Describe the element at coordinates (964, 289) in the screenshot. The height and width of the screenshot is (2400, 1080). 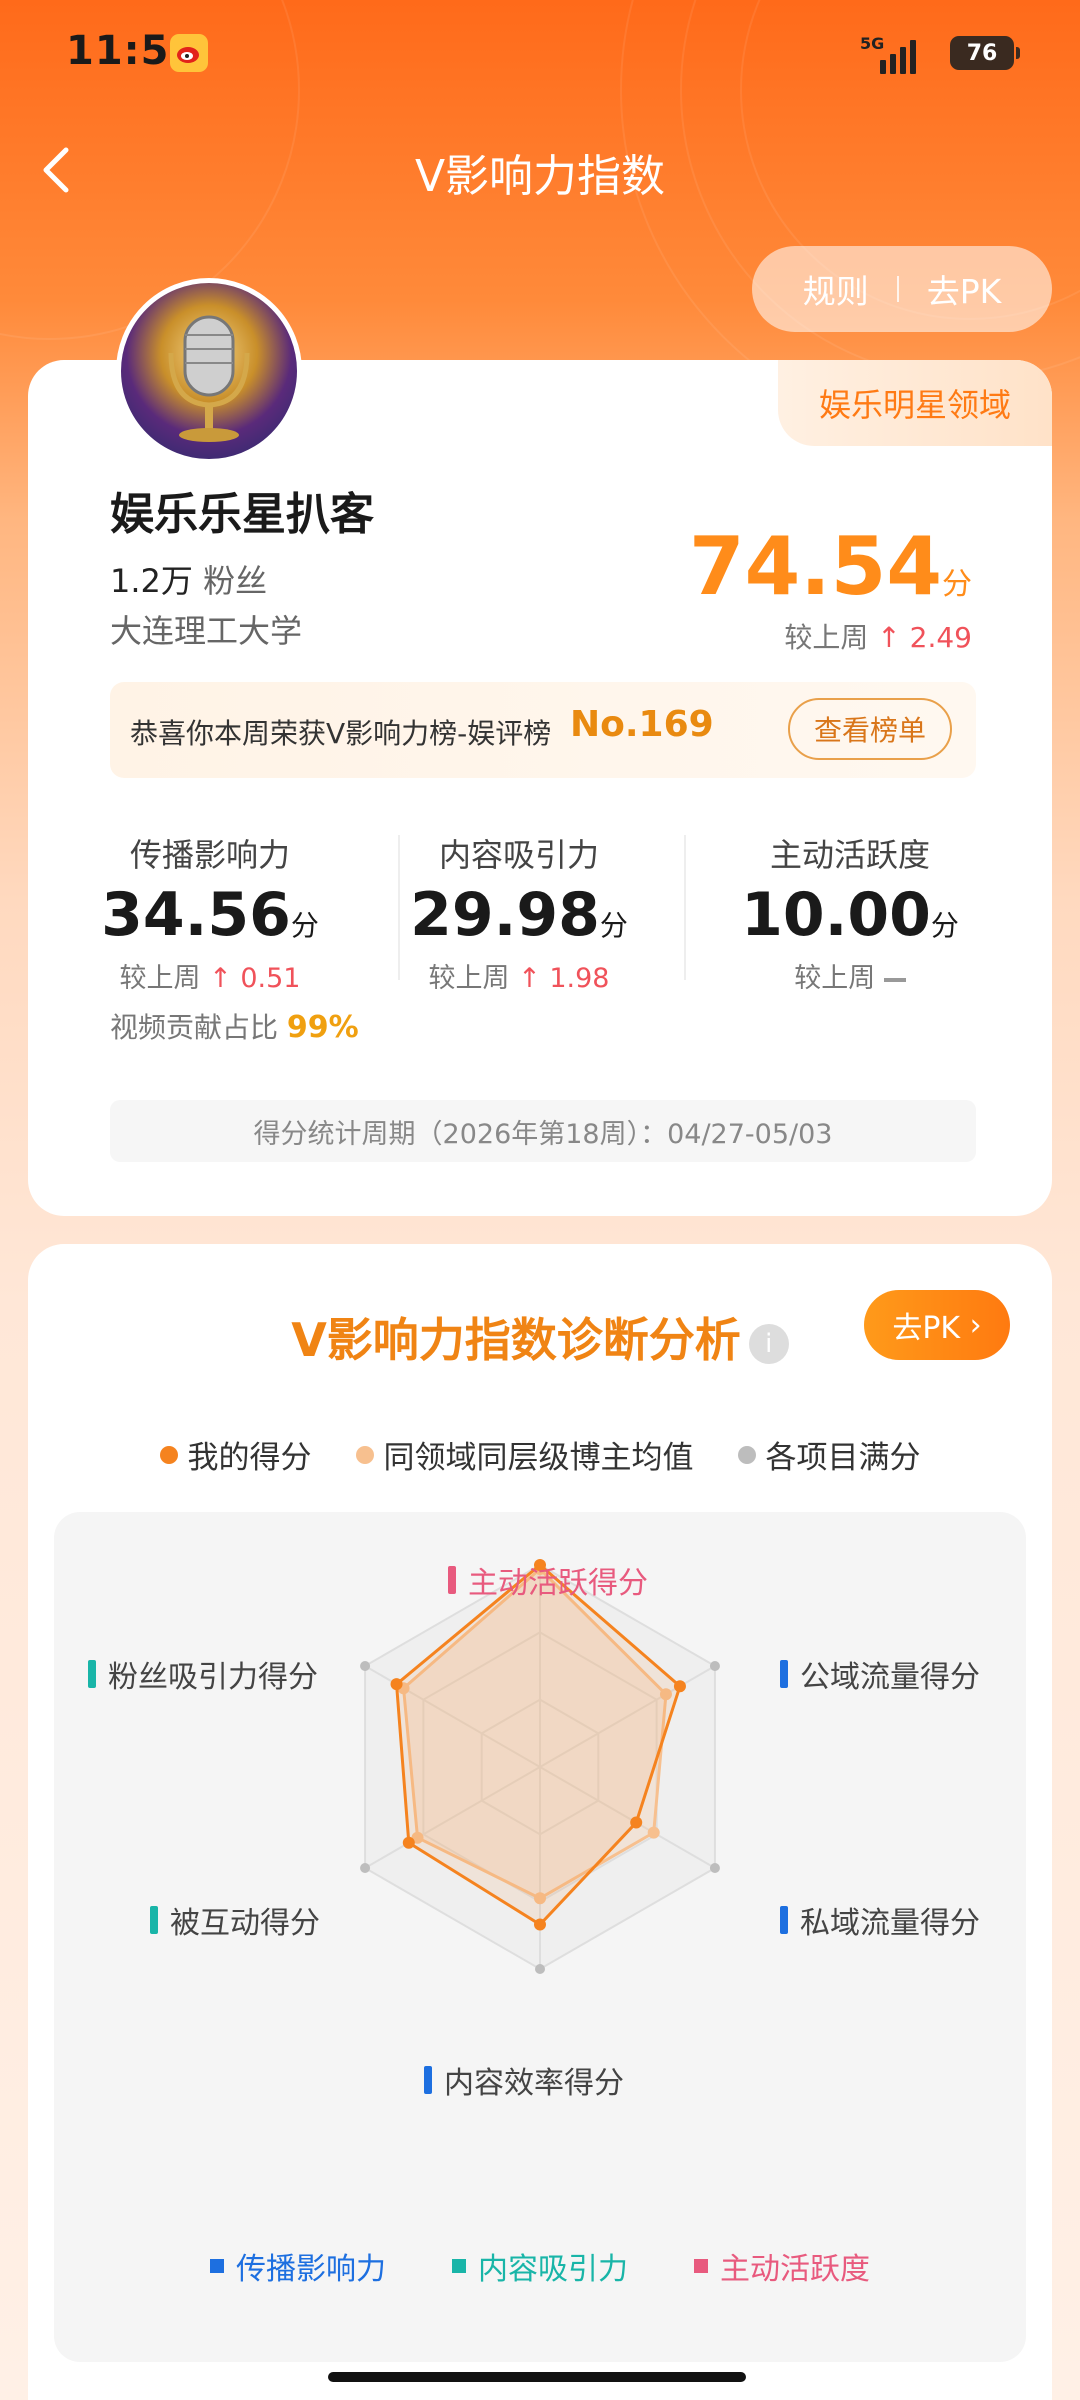
I see `pk-button: 去PK` at that location.